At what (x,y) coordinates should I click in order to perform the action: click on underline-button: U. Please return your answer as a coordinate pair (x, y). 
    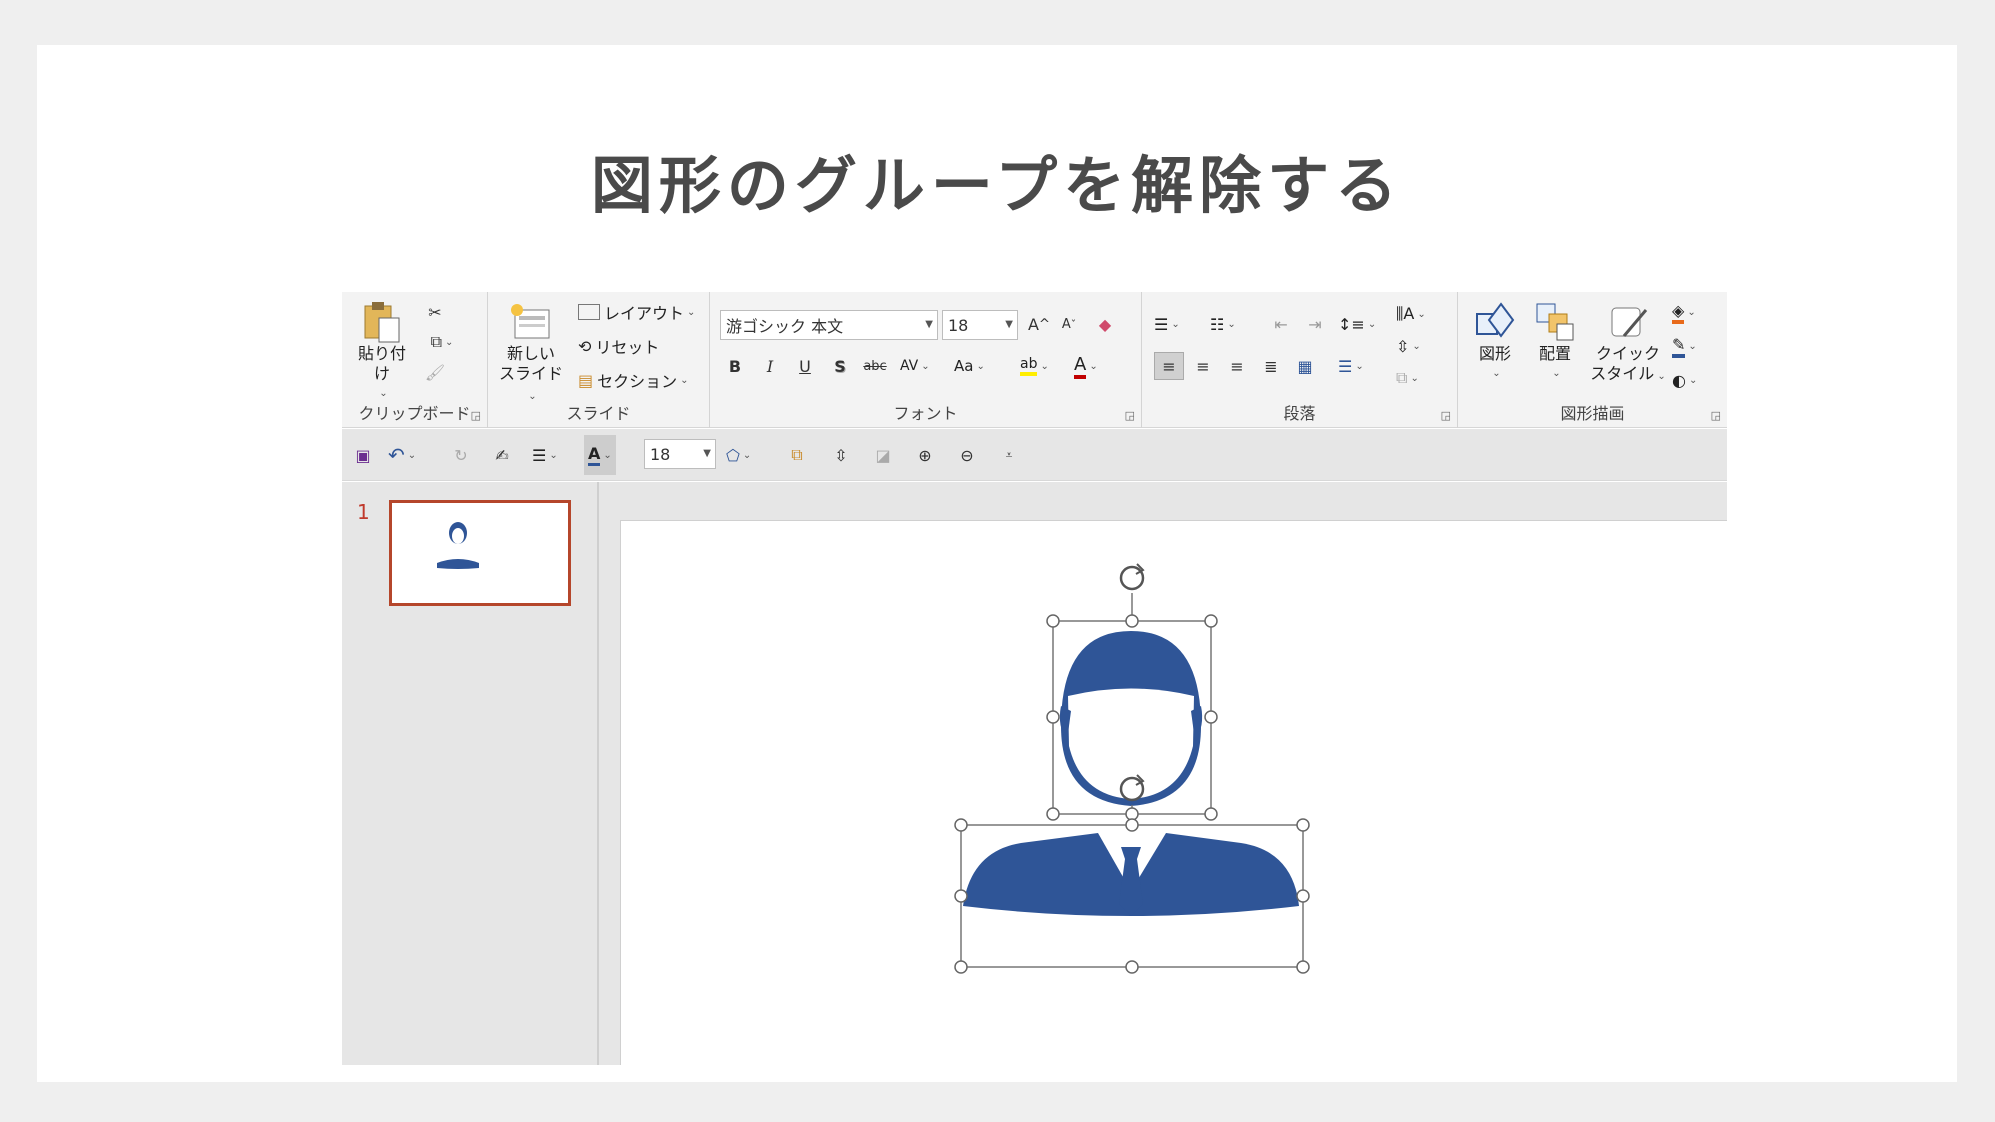
    Looking at the image, I should click on (805, 366).